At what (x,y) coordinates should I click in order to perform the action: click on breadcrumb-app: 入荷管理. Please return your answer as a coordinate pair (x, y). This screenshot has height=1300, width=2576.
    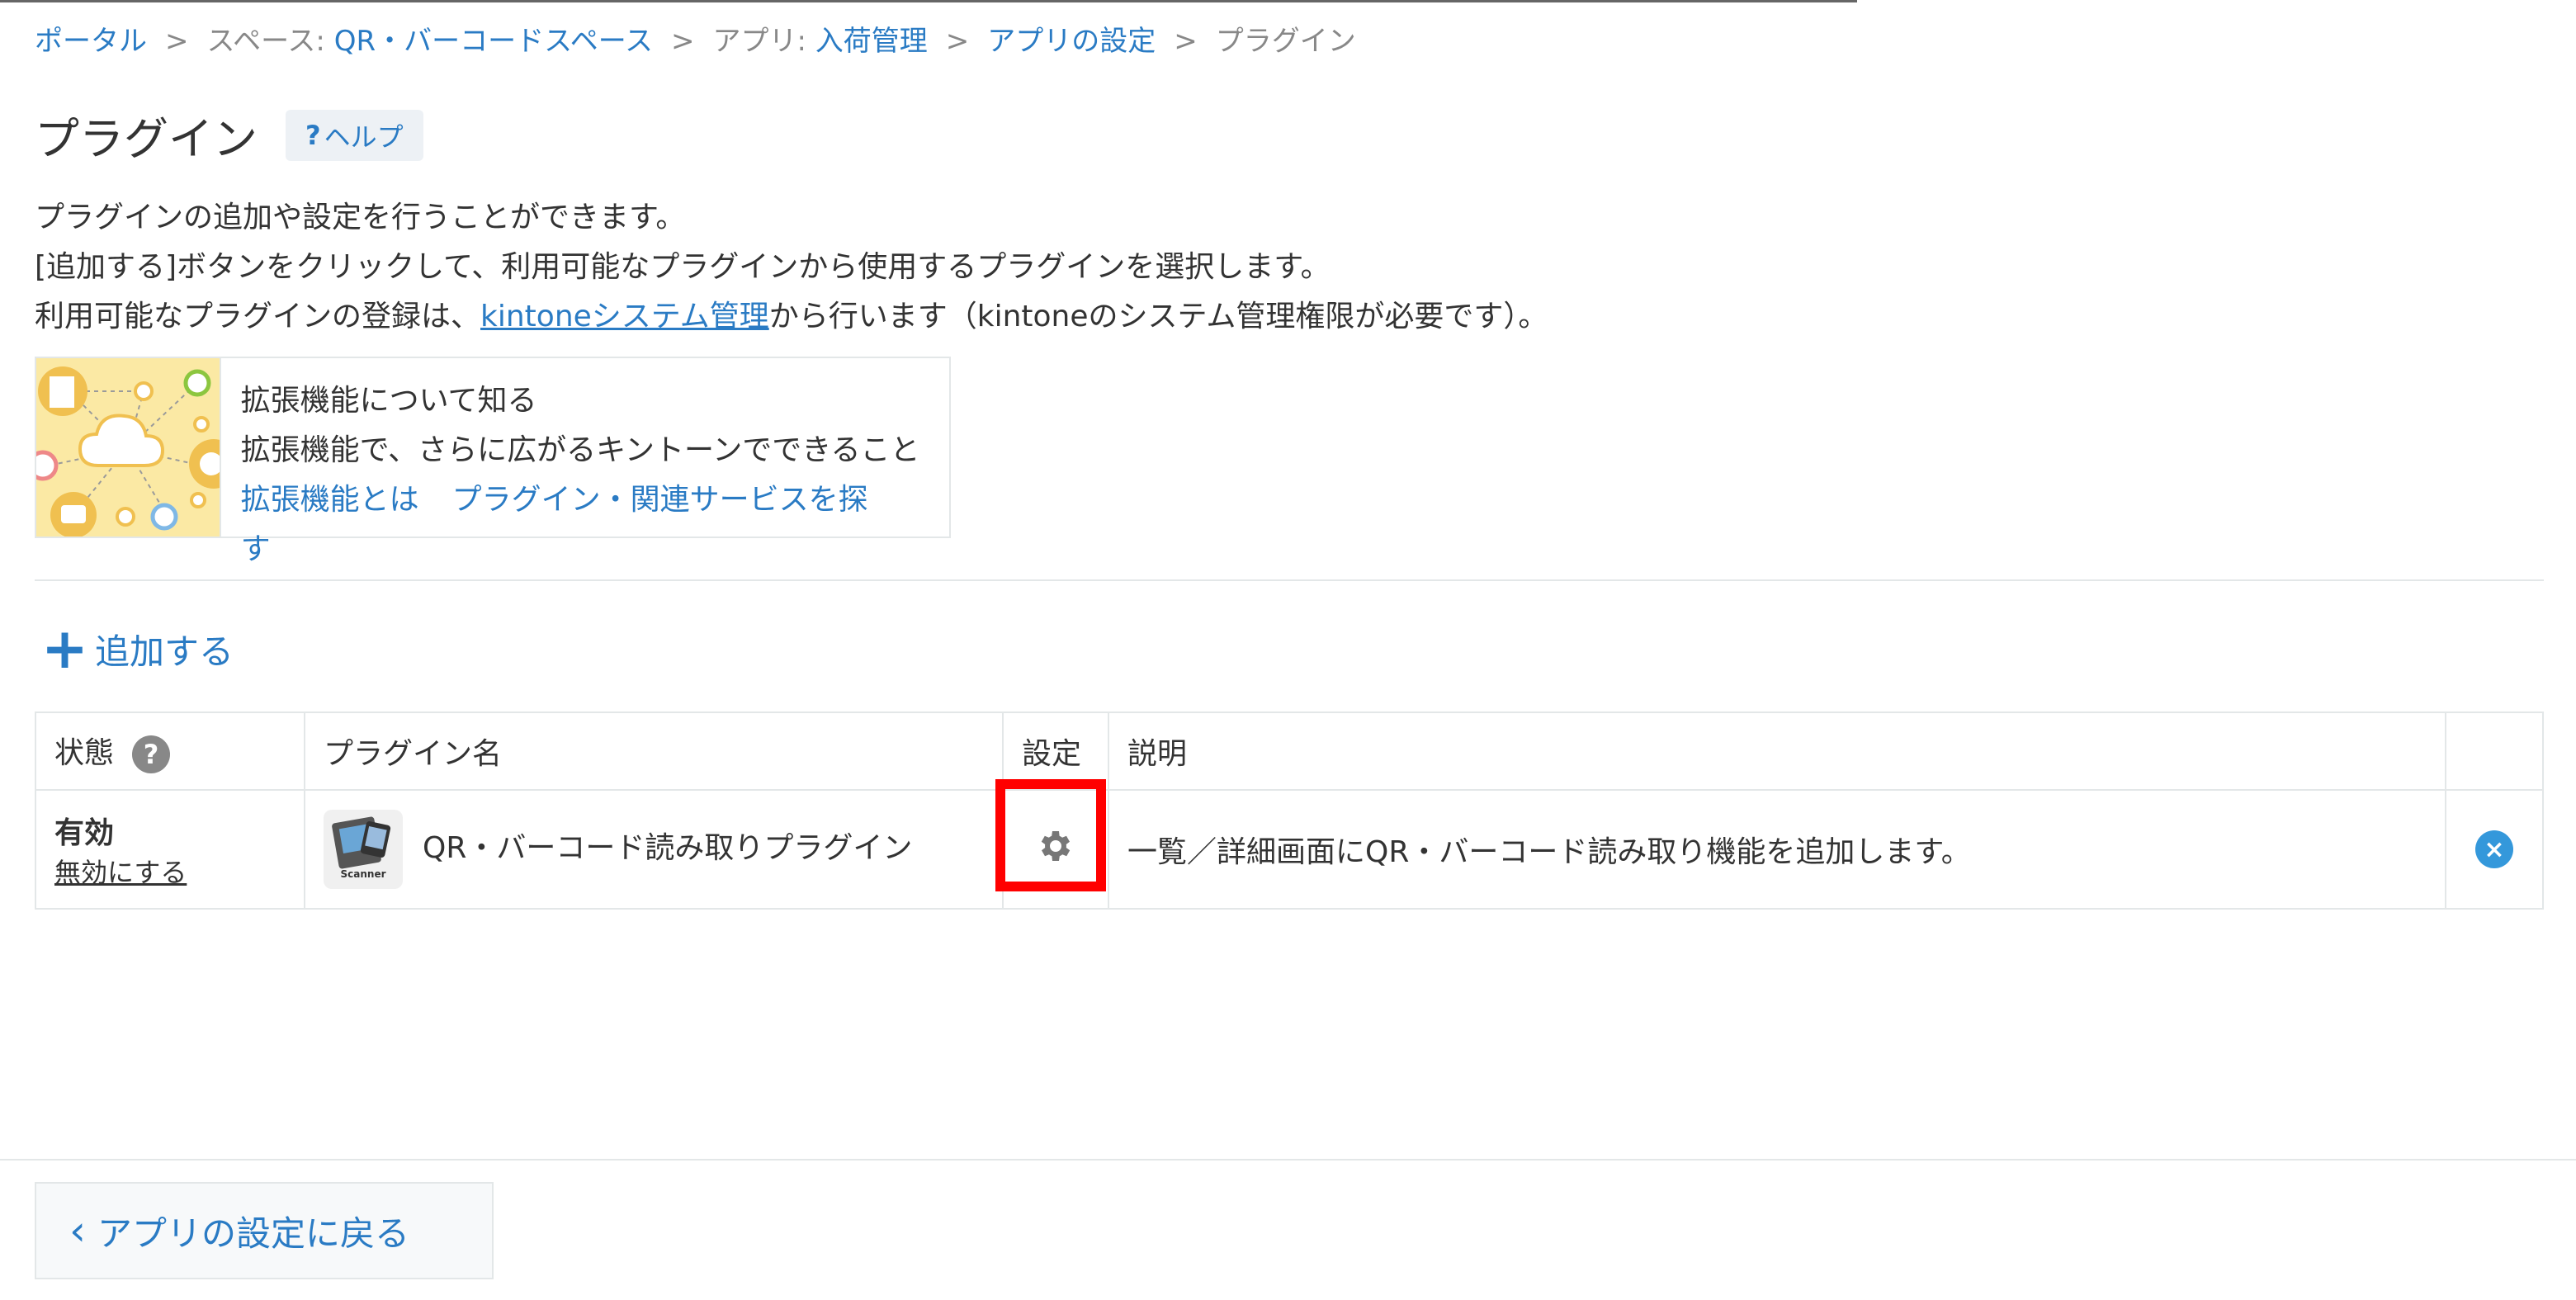
    Looking at the image, I should click on (871, 41).